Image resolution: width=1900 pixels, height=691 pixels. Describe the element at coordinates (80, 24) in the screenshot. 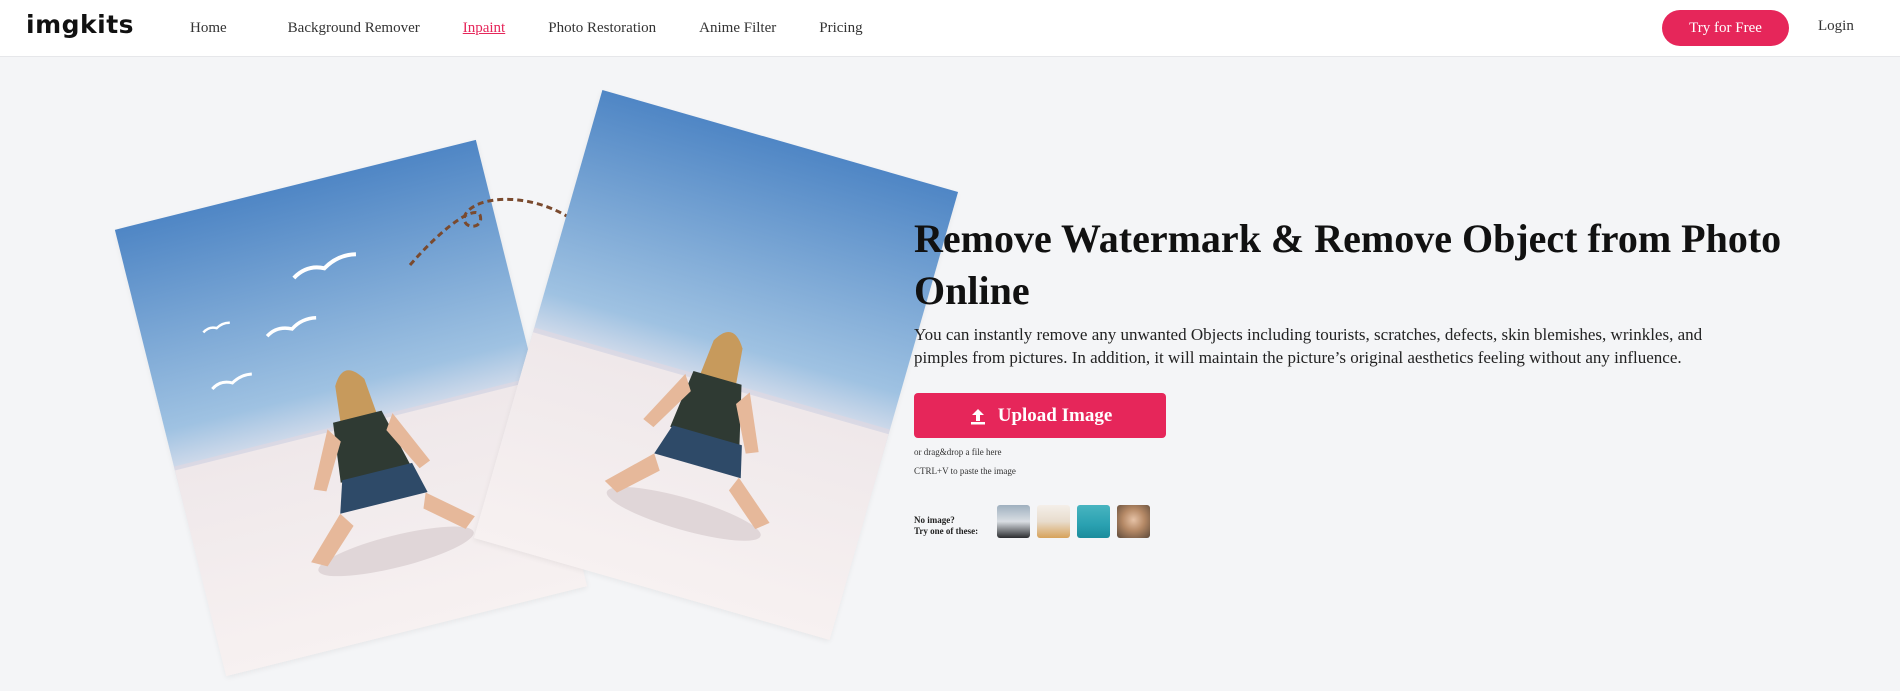

I see `logo: imgkits` at that location.